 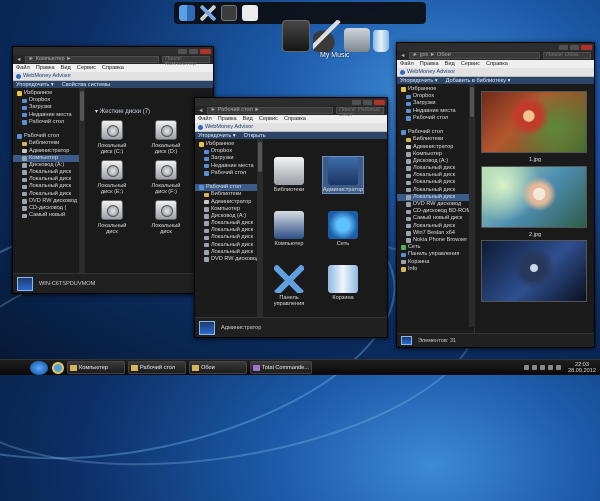 I want to click on nav-item: Сеть, so click(x=435, y=247).